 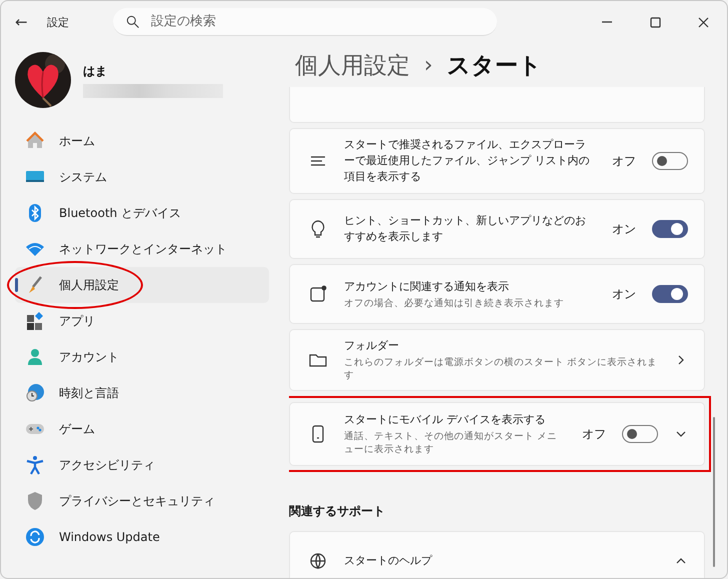 I want to click on user-name: はま, so click(x=95, y=71).